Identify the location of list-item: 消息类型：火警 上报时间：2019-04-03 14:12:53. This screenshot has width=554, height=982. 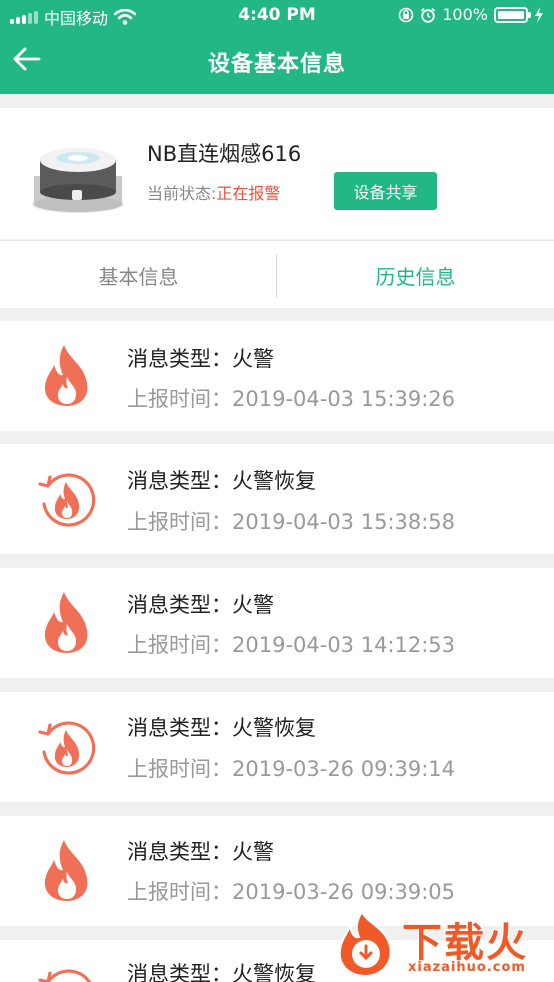
(277, 623).